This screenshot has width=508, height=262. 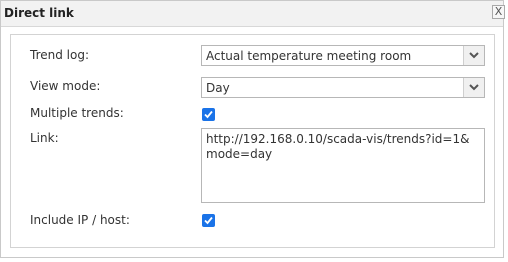 I want to click on view-mode-select: Day, so click(x=343, y=87).